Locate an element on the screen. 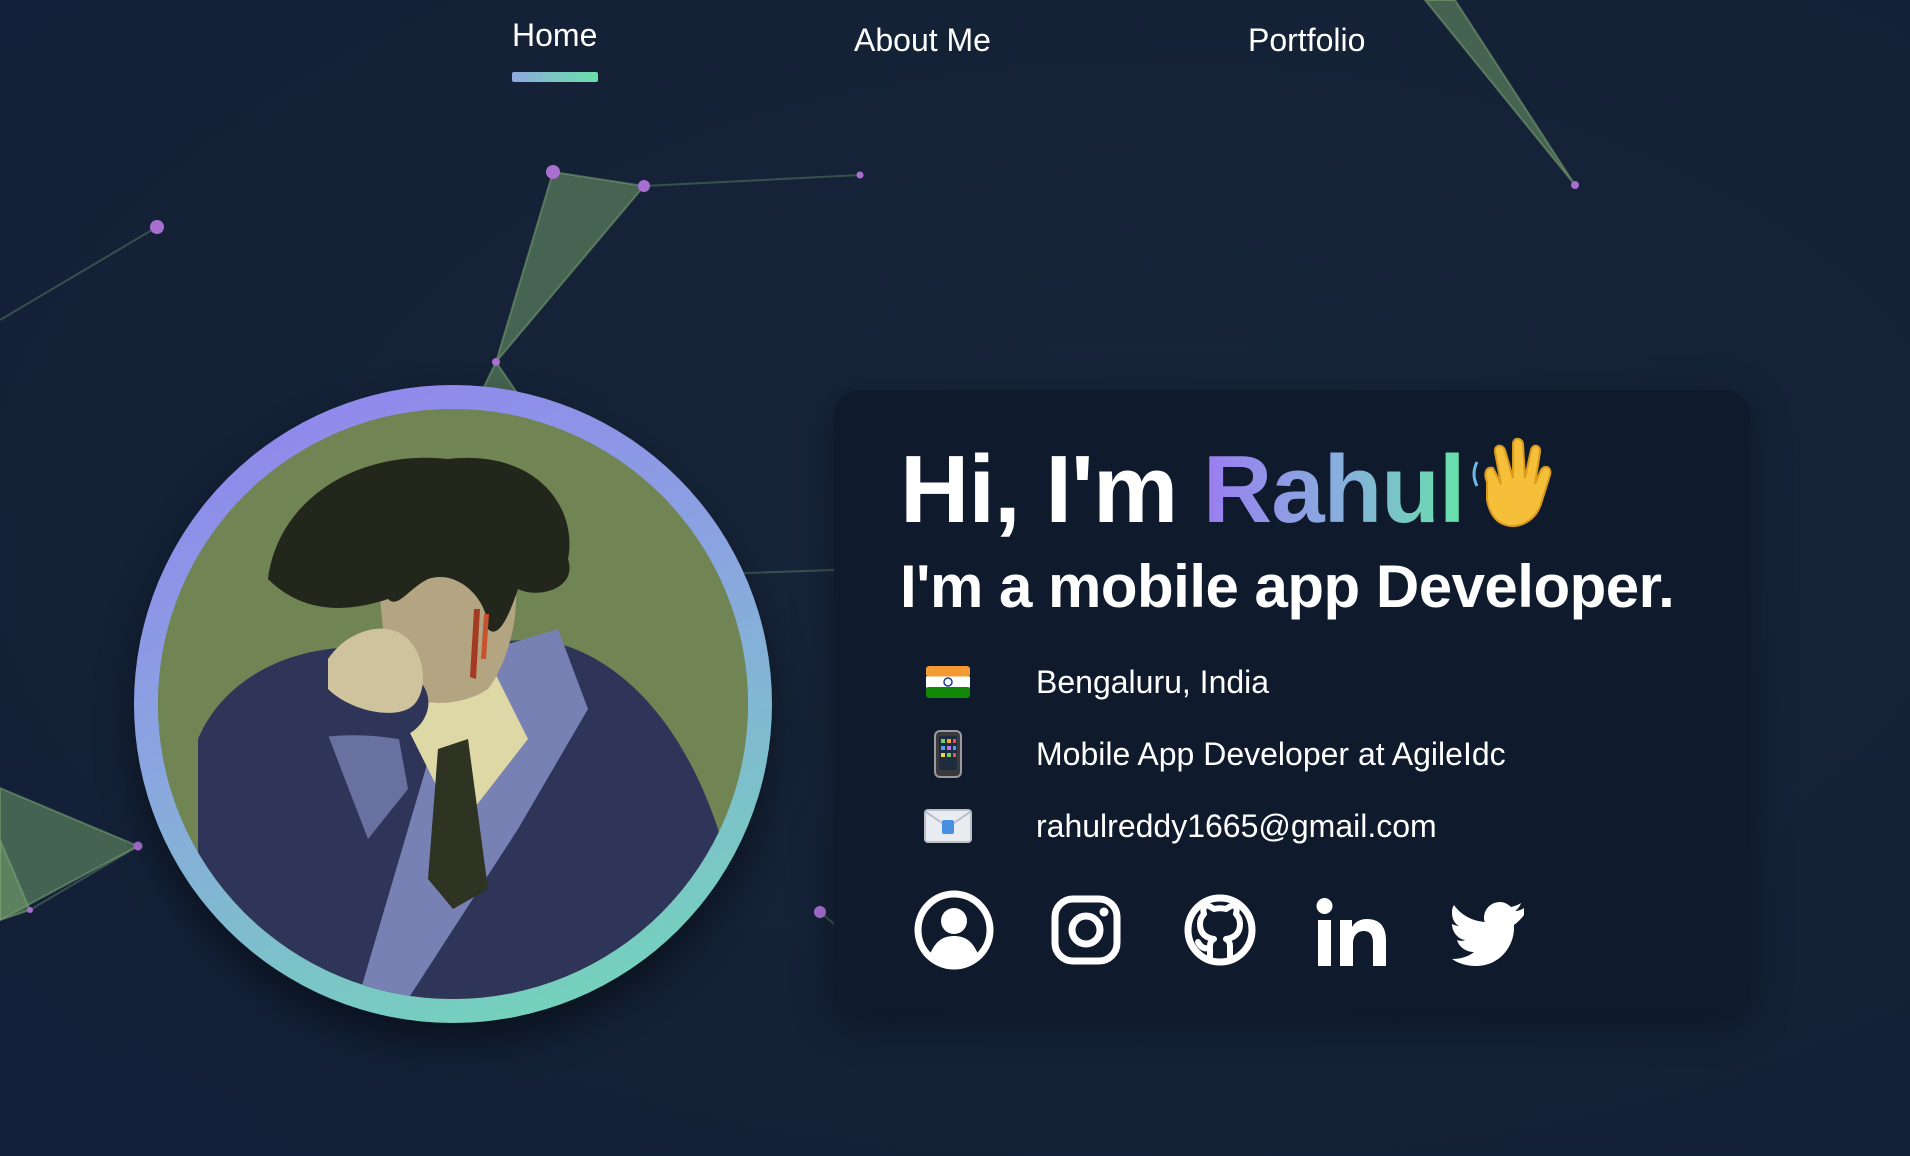 The image size is (1910, 1156). waving-hand-icon is located at coordinates (1511, 482).